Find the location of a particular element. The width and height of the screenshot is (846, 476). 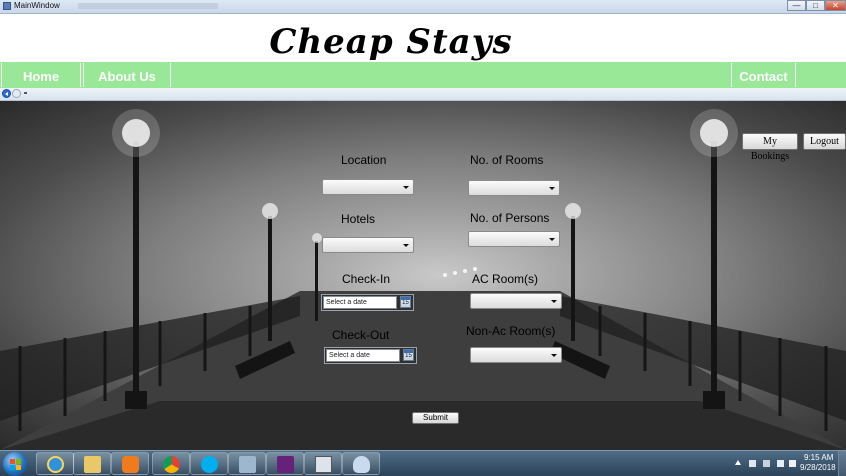

network-tool-icon is located at coordinates (247, 464).